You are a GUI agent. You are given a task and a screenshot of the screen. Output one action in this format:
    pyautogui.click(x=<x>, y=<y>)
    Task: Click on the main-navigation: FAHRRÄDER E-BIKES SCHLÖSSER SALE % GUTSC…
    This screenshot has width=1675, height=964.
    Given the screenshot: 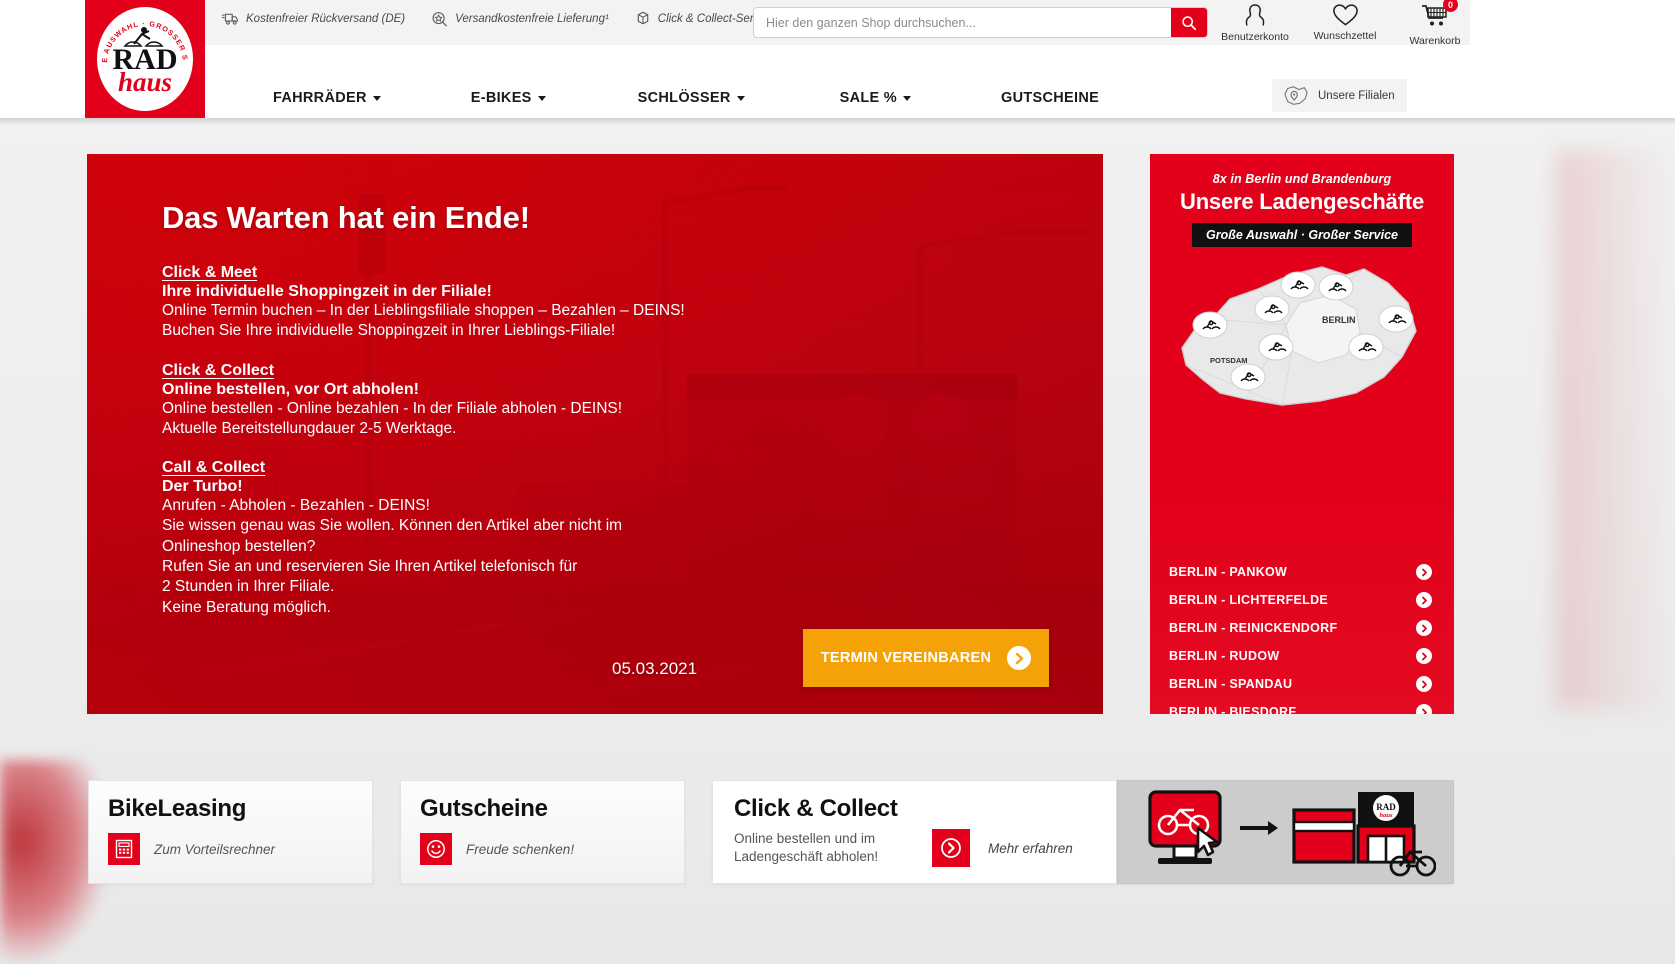 What is the action you would take?
    pyautogui.click(x=755, y=98)
    